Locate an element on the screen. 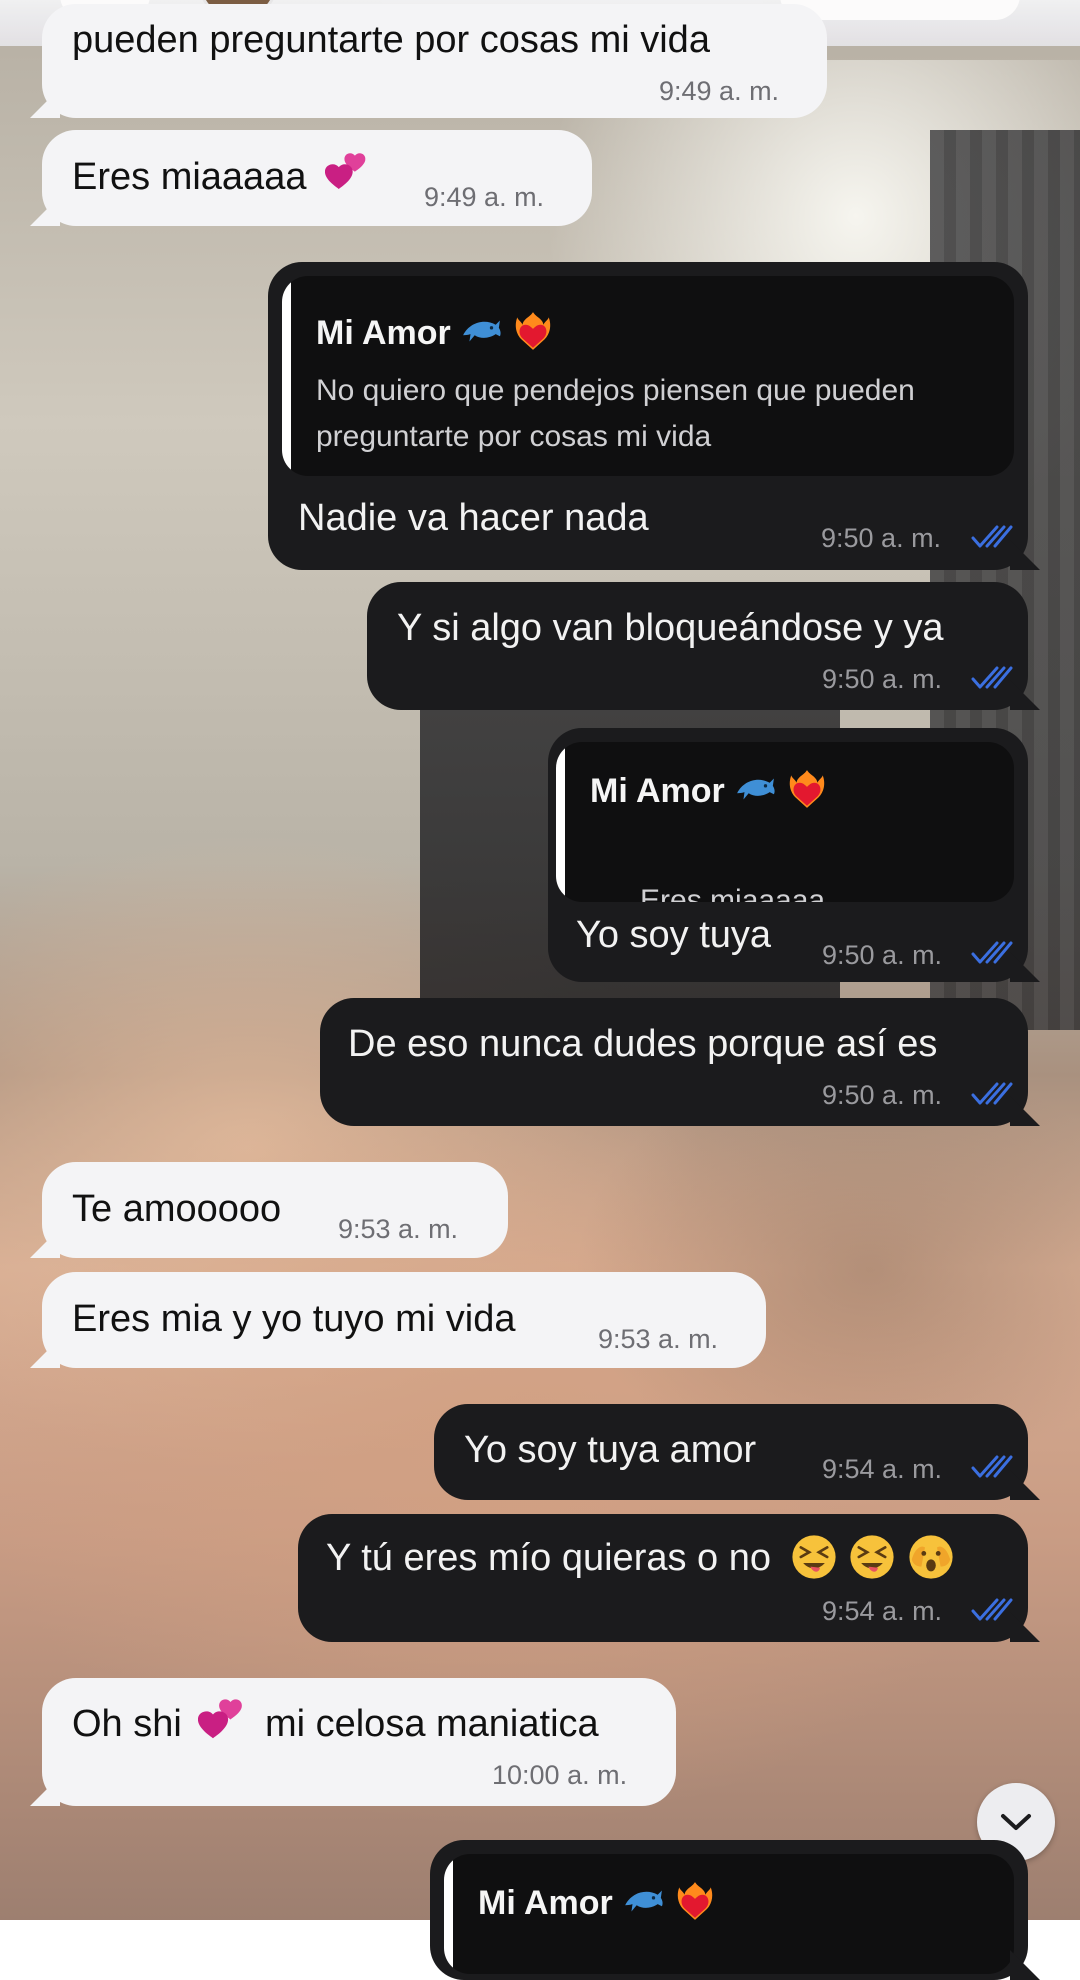  reply-quote-text: Eres miaaaaa is located at coordinates (707, 867).